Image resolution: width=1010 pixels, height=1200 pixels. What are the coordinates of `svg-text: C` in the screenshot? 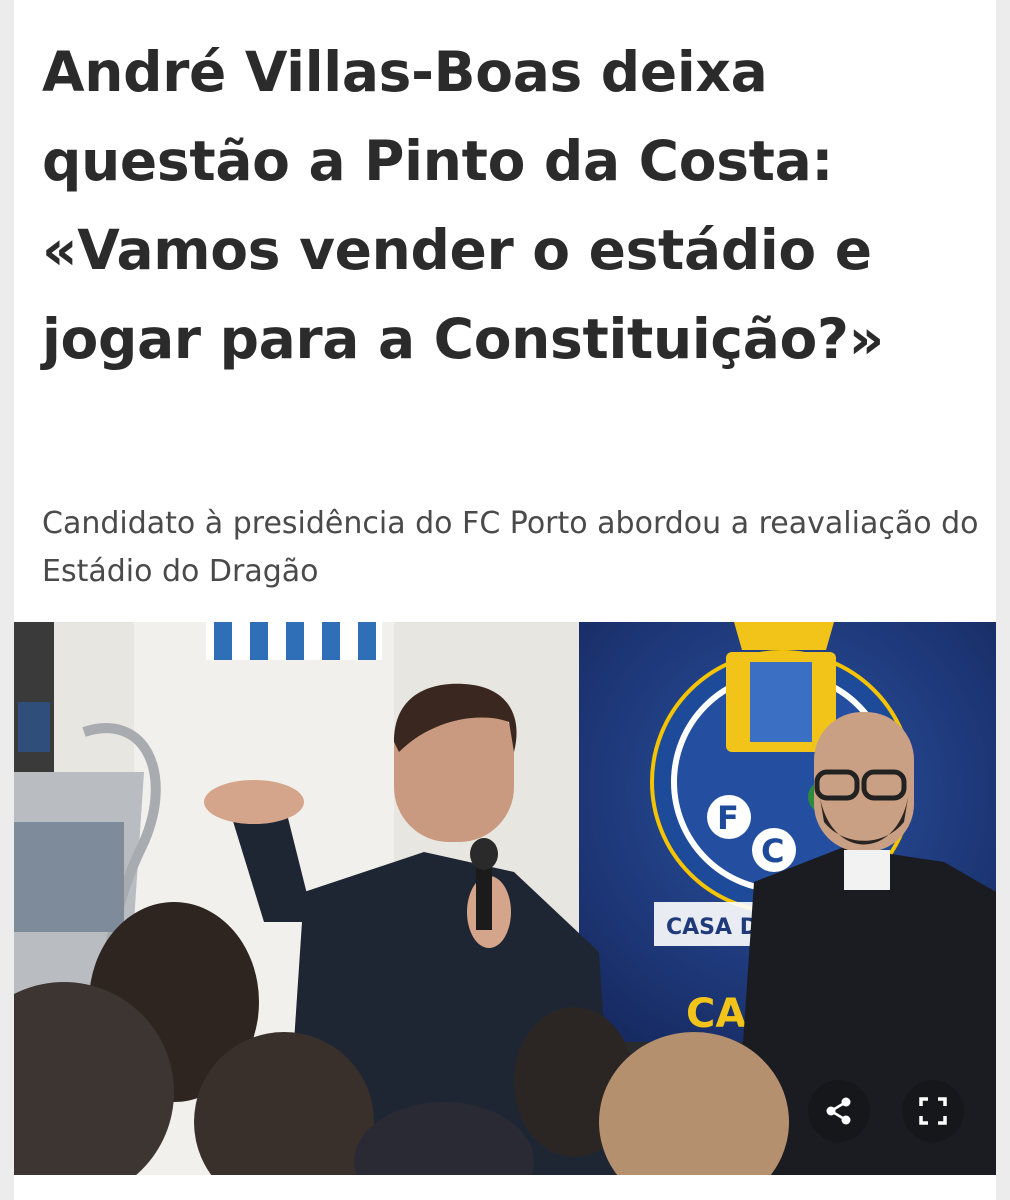 It's located at (772, 851).